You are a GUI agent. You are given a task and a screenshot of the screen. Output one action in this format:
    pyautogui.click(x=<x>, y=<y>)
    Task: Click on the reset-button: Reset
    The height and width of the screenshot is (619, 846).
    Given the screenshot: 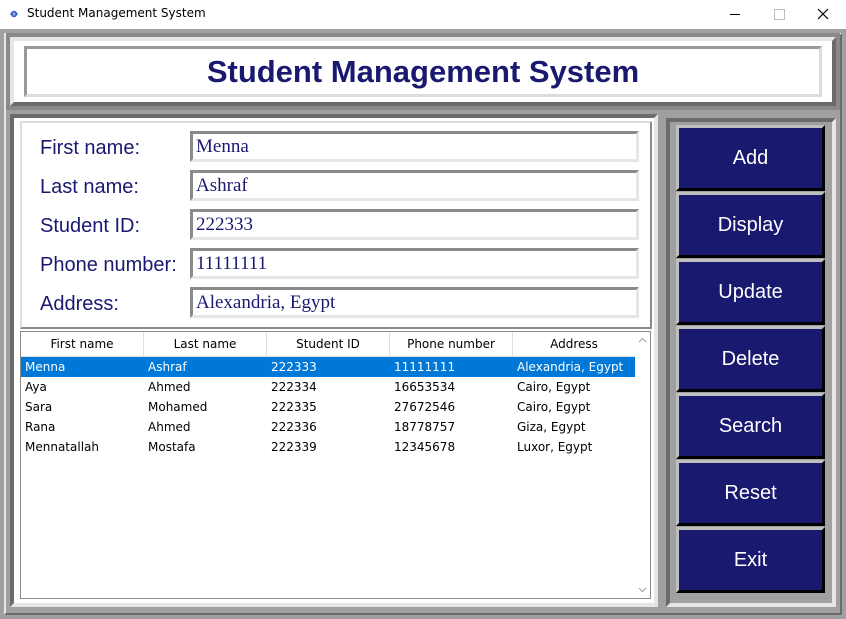 What is the action you would take?
    pyautogui.click(x=750, y=493)
    